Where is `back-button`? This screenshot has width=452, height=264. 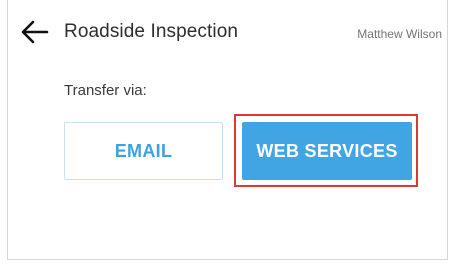 back-button is located at coordinates (34, 32).